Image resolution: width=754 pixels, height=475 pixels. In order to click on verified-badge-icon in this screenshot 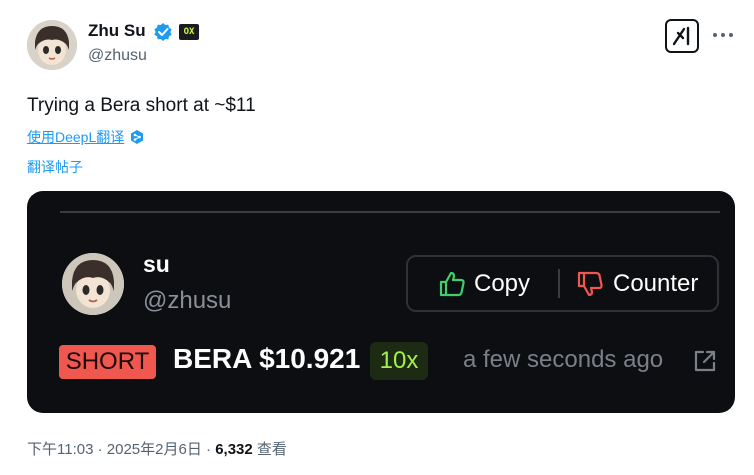, I will do `click(163, 32)`.